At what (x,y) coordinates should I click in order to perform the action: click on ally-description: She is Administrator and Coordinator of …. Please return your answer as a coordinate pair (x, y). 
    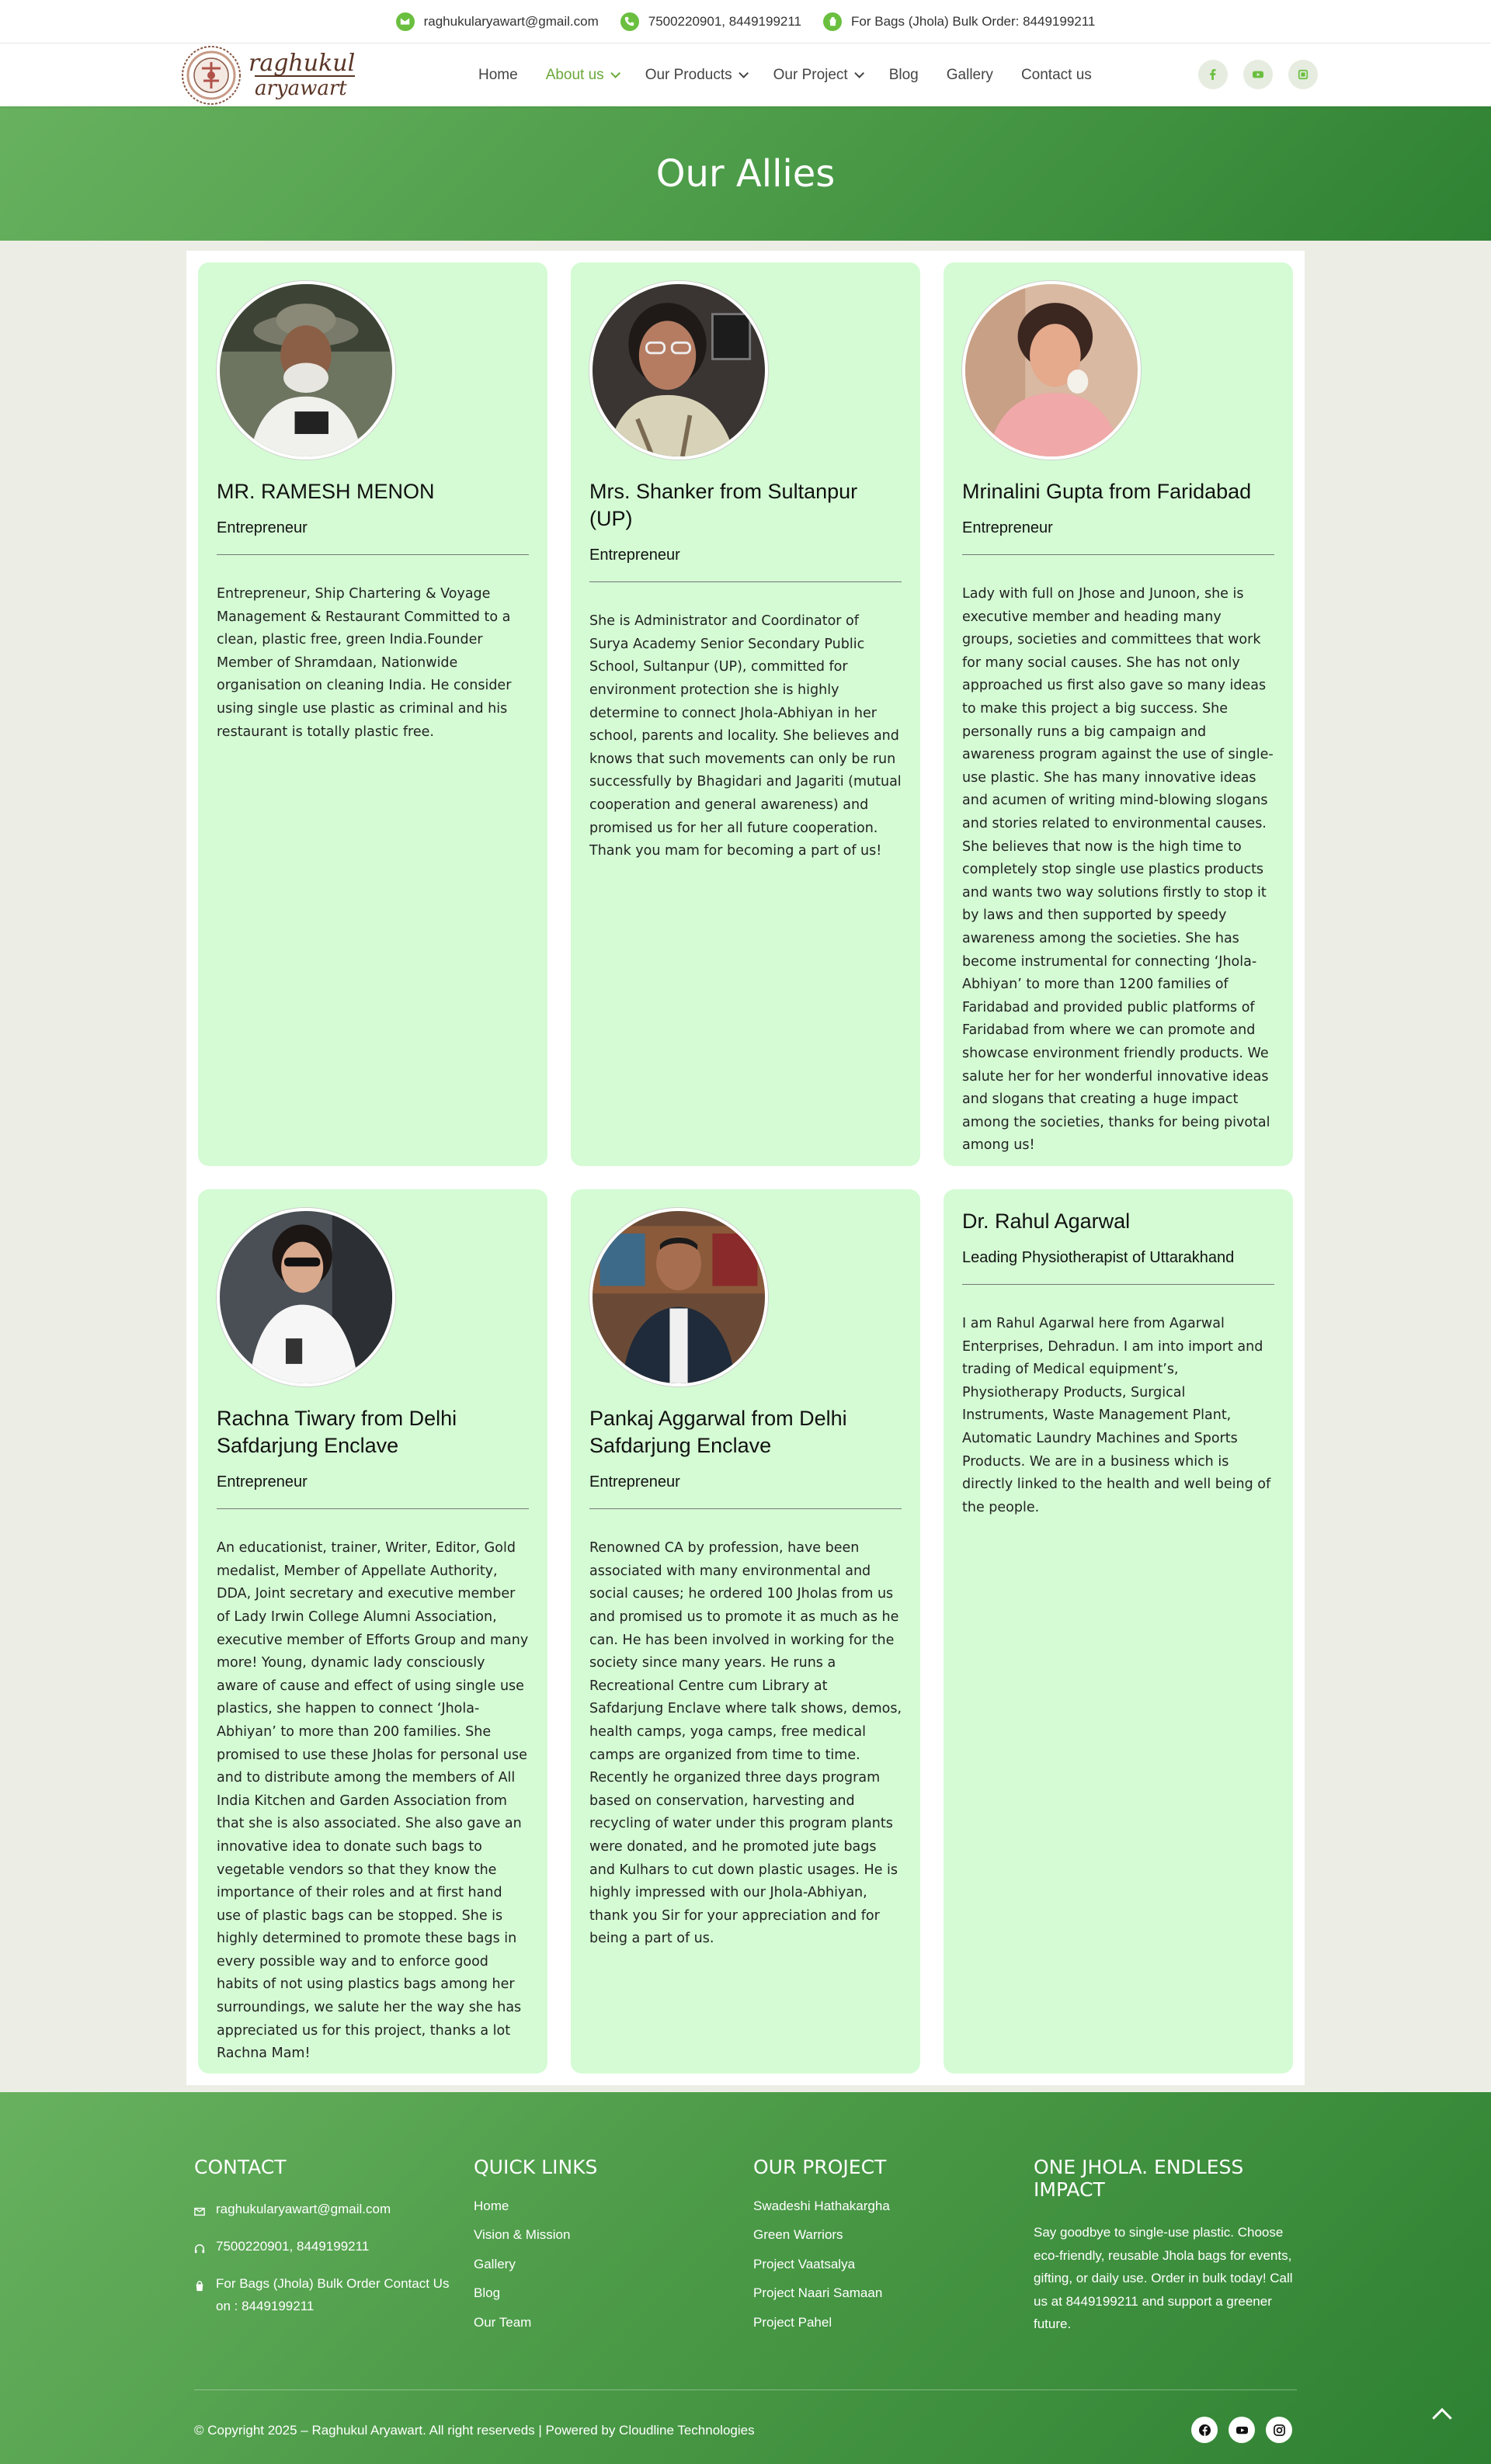
    Looking at the image, I should click on (745, 736).